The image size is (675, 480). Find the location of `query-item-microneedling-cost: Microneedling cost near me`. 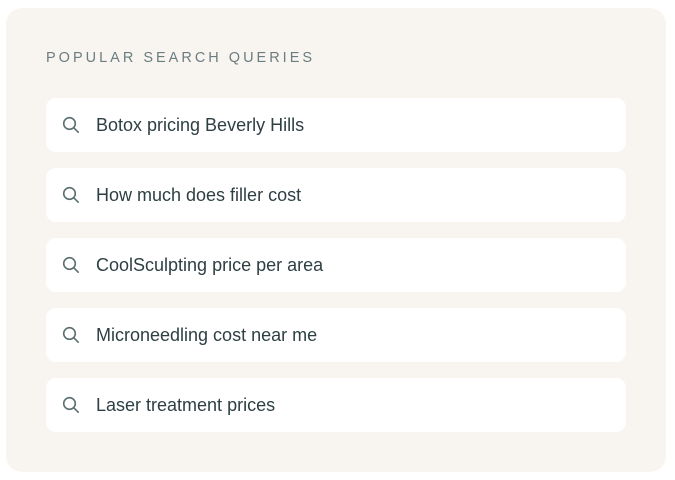

query-item-microneedling-cost: Microneedling cost near me is located at coordinates (336, 335).